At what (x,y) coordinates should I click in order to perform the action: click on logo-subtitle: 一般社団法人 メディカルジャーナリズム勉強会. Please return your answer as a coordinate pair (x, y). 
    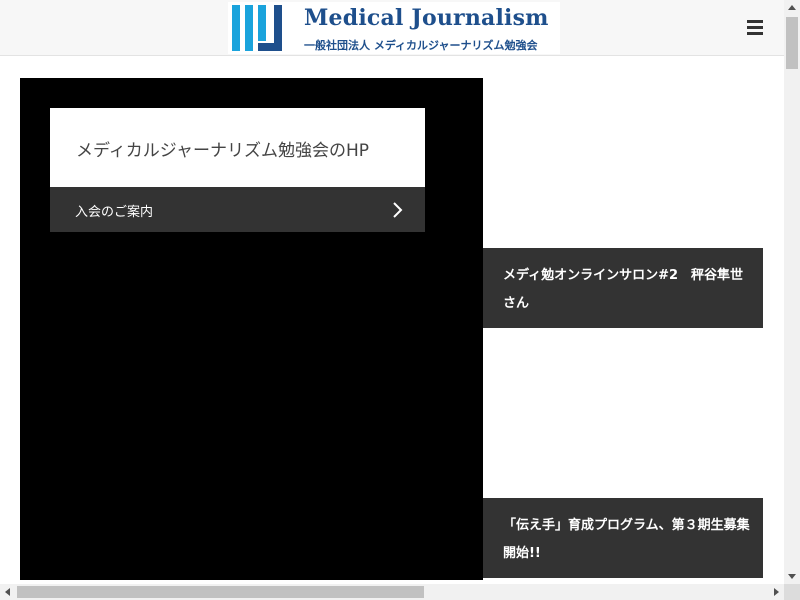
    Looking at the image, I should click on (421, 45).